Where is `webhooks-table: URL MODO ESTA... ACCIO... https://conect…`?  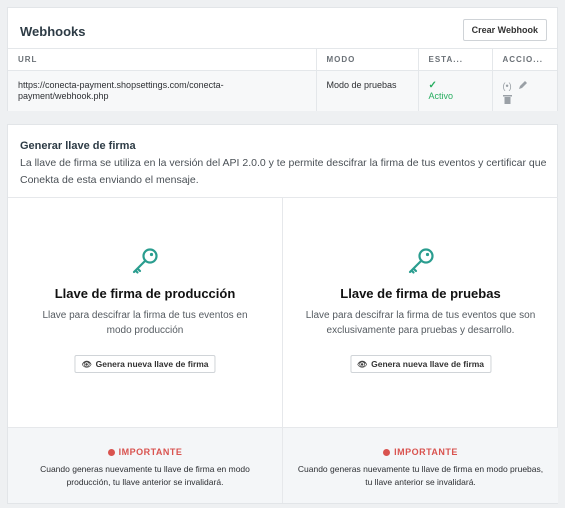
webhooks-table: URL MODO ESTA... ACCIO... https://conect… is located at coordinates (282, 79).